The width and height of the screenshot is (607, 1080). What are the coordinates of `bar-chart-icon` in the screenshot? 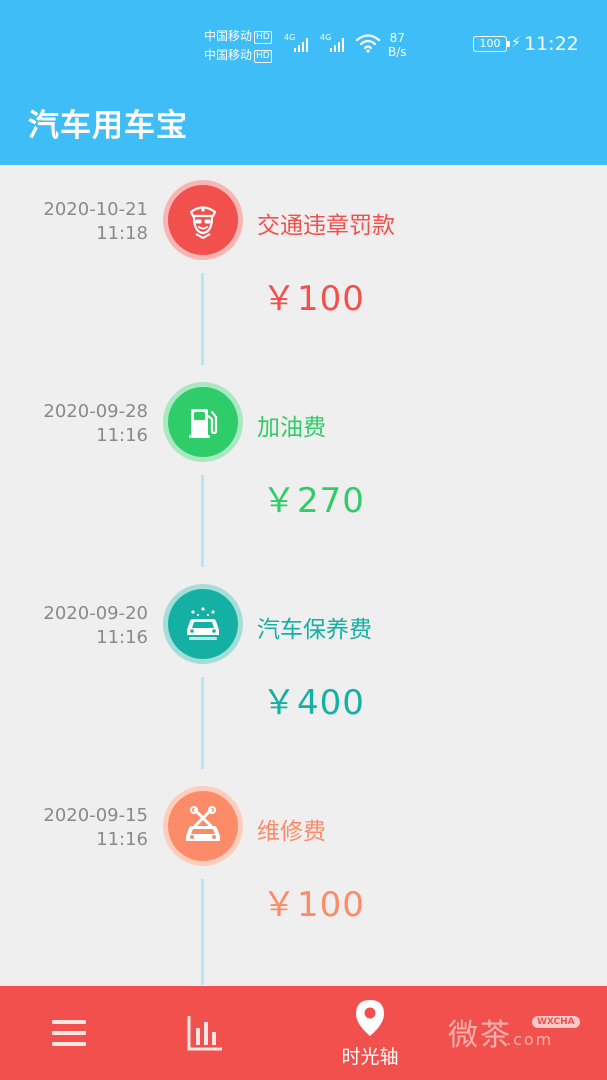 It's located at (204, 1033).